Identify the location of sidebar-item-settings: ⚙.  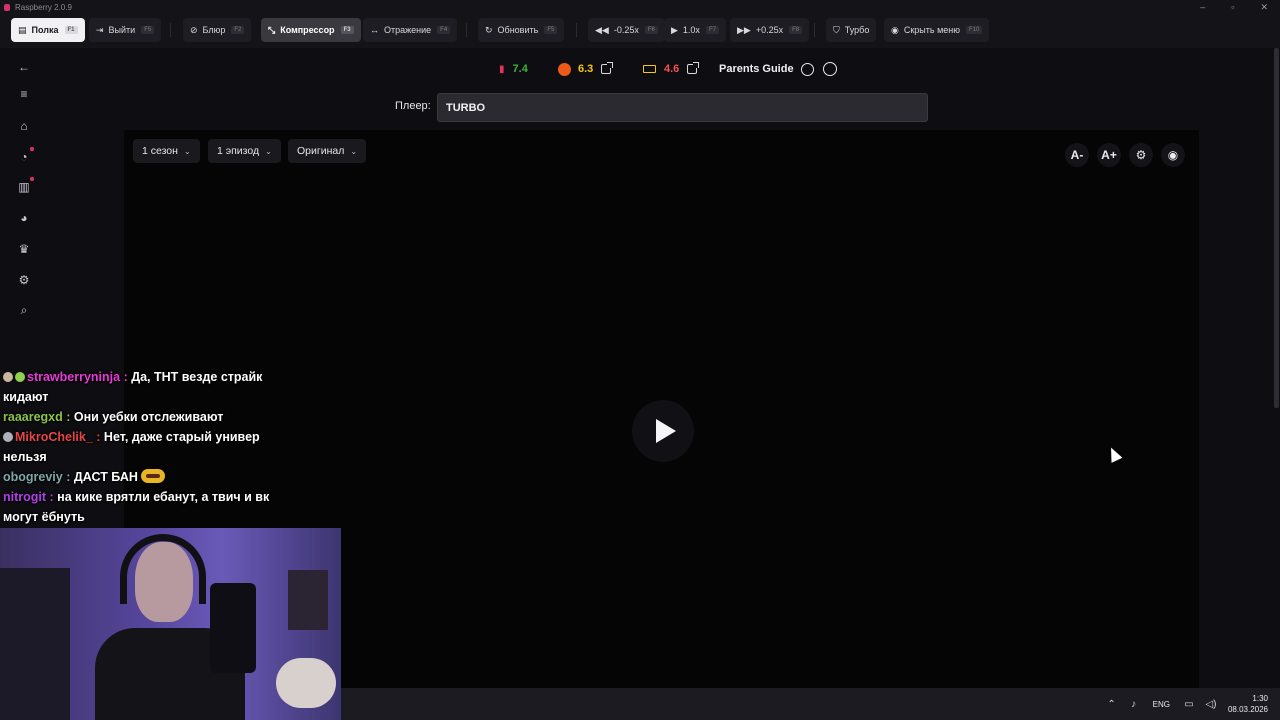
(24, 280).